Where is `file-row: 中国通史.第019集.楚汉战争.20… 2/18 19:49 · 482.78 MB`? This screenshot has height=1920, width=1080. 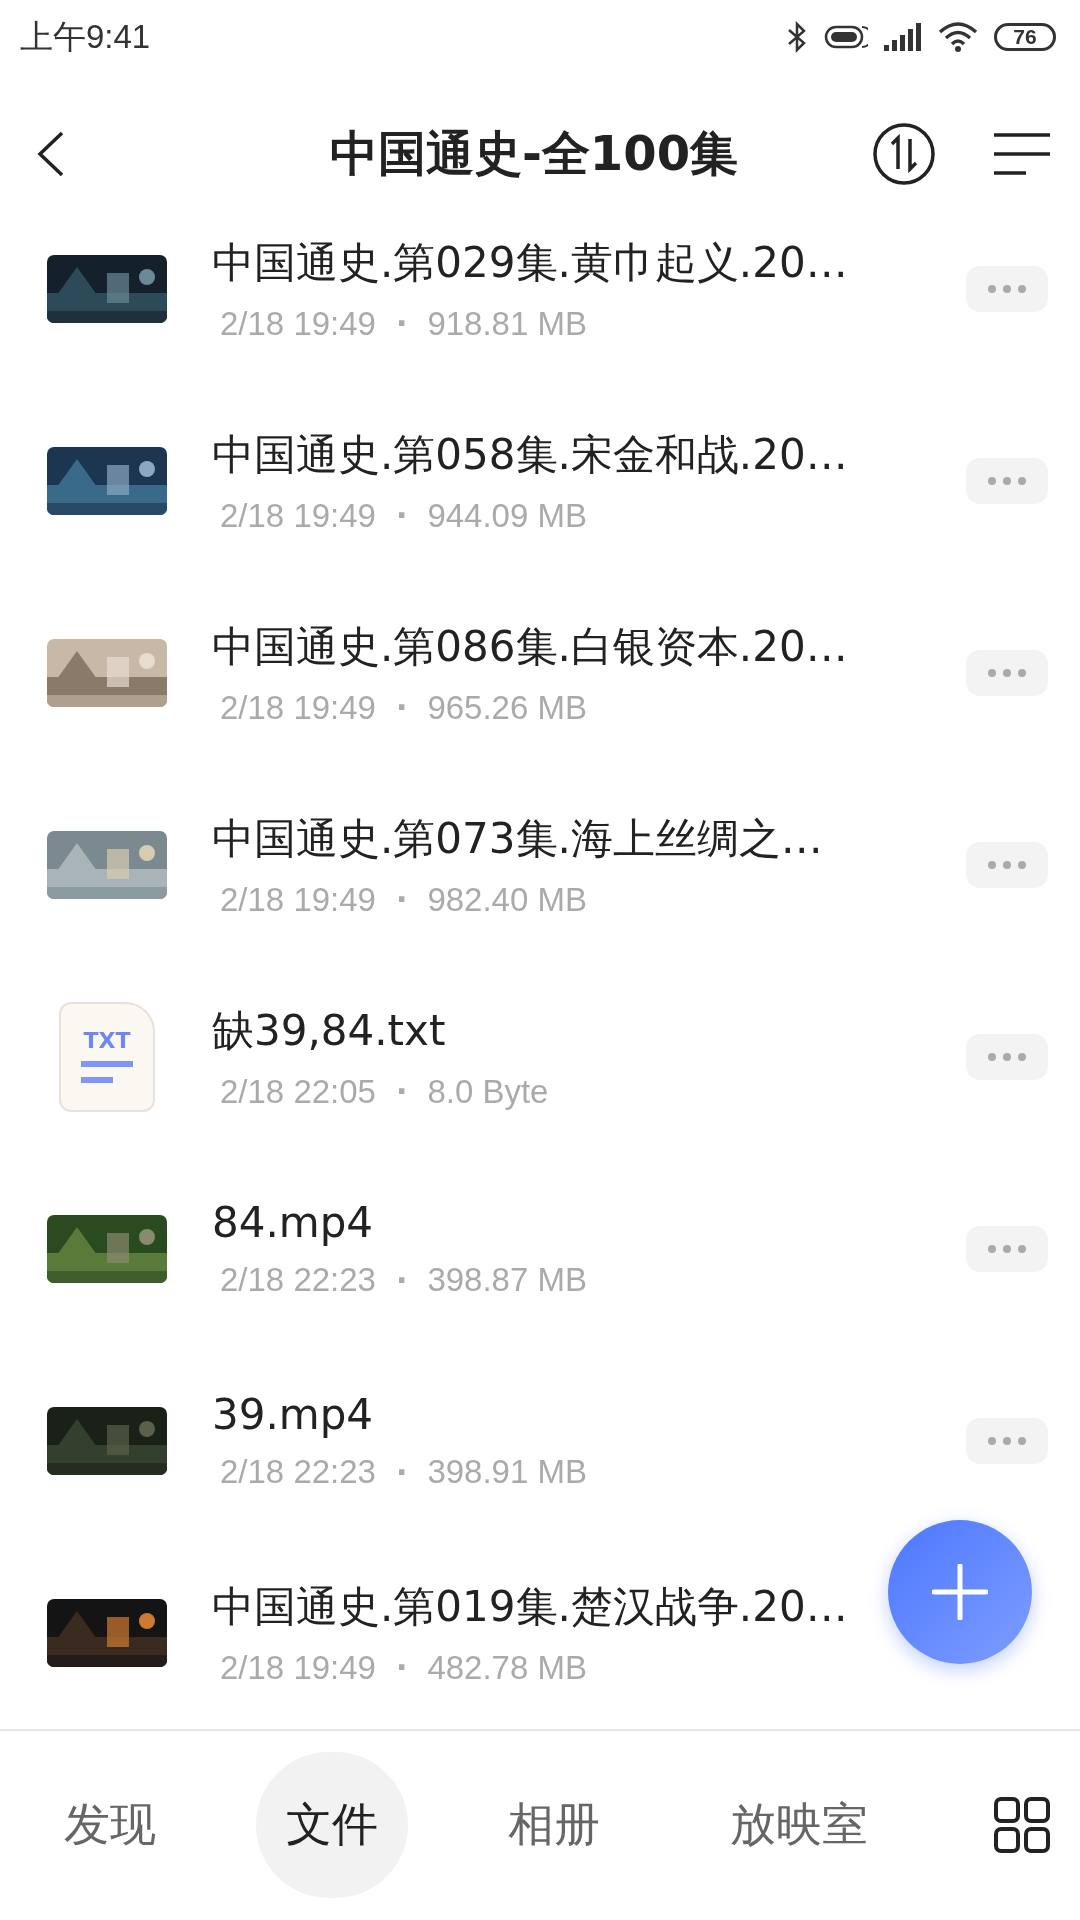
file-row: 中国通史.第019集.楚汉战争.20… 2/18 19:49 · 482.78 MB is located at coordinates (540, 1632).